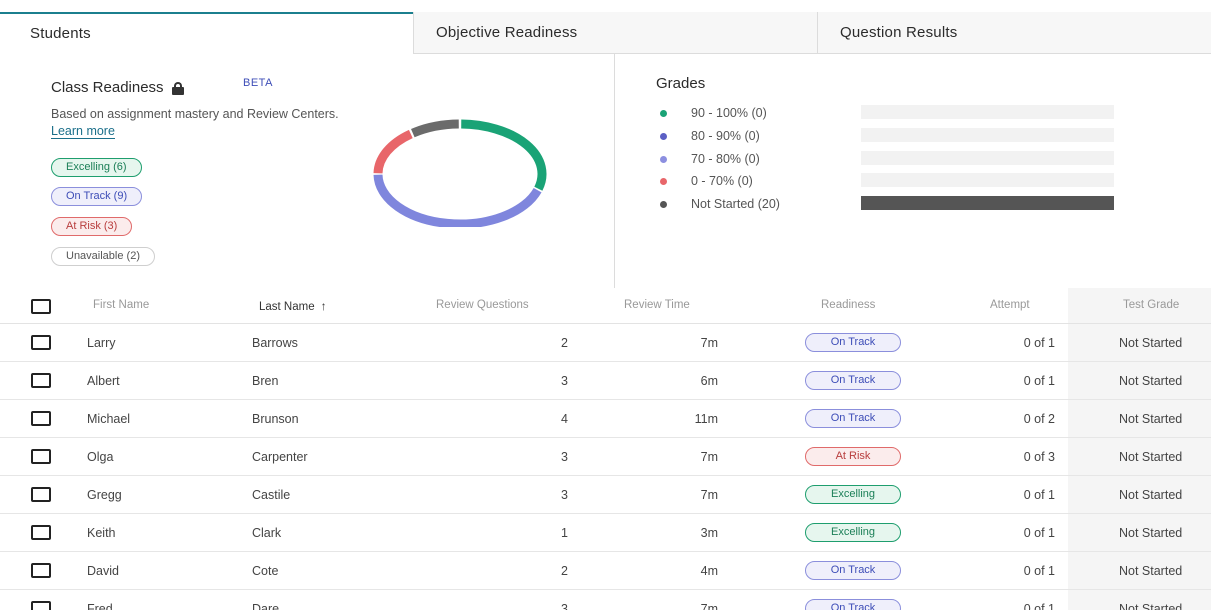 Image resolution: width=1211 pixels, height=610 pixels. I want to click on header-review-questions: Review Questions, so click(482, 305).